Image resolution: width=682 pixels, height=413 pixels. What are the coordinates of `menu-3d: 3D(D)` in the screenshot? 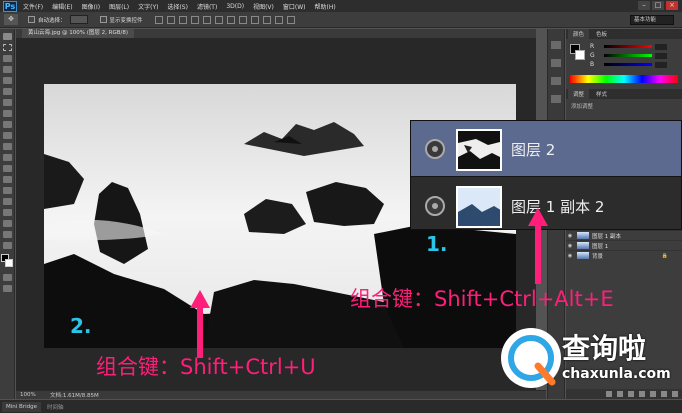 It's located at (235, 6).